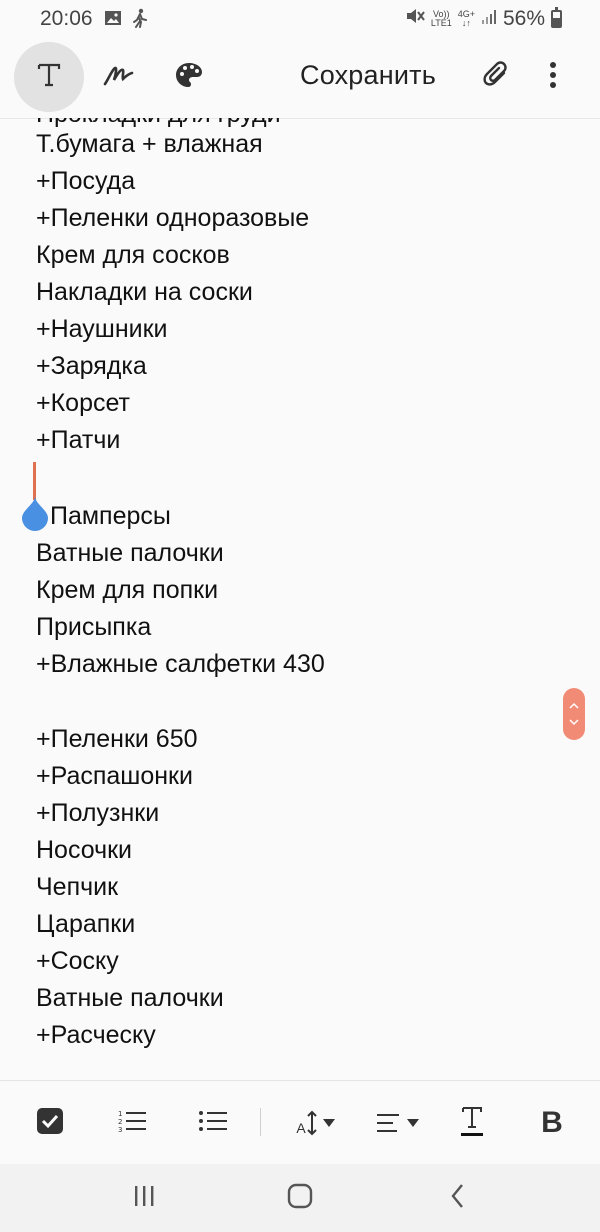 The image size is (600, 1232). What do you see at coordinates (110, 516) in the screenshot?
I see `note-line: Памперсы` at bounding box center [110, 516].